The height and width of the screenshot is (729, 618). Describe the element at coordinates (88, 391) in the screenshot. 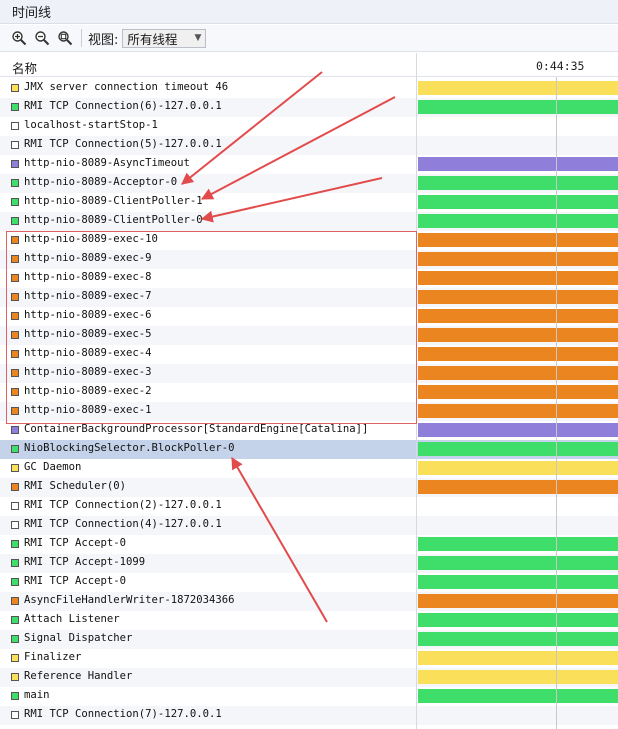

I see `thread-name: http-nio-8089-exec-2` at that location.